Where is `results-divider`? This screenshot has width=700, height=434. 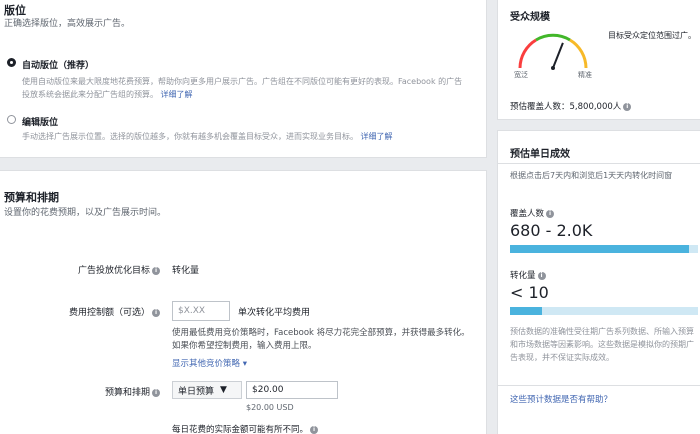
results-divider is located at coordinates (599, 163).